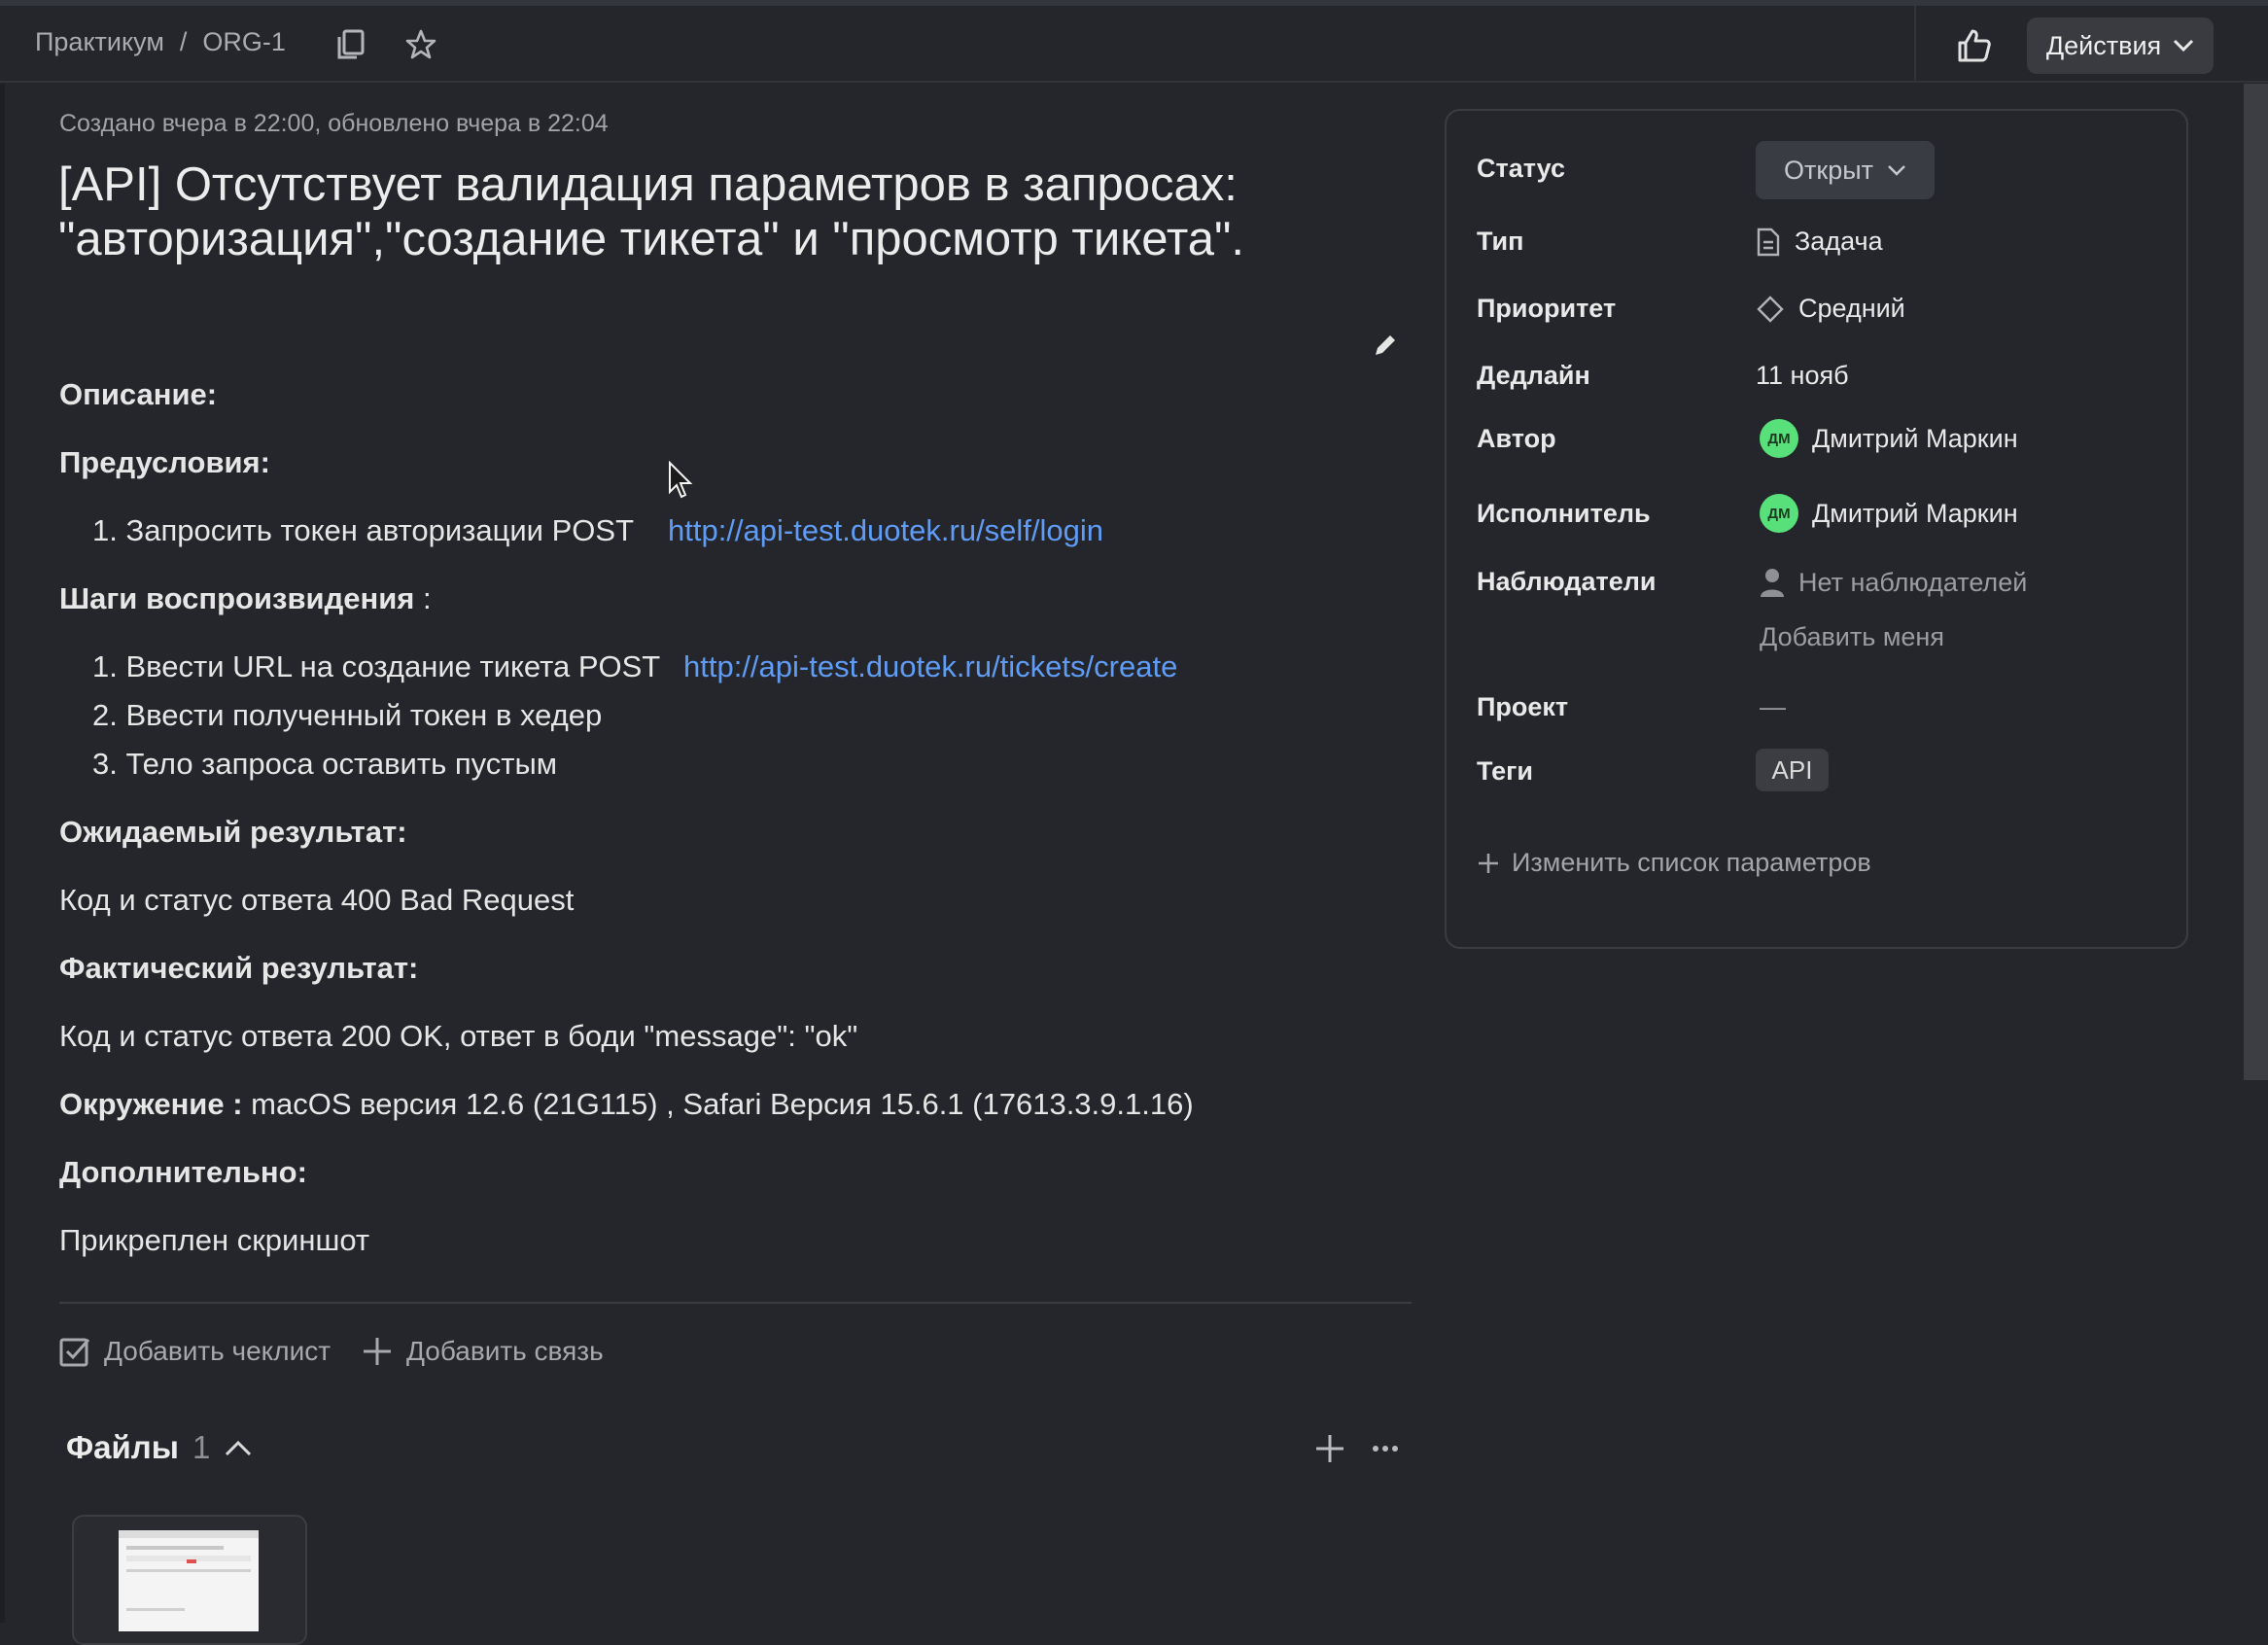 This screenshot has width=2268, height=1645. I want to click on list-item: 1. Ввести URL на создание тикета POST, so click(377, 666).